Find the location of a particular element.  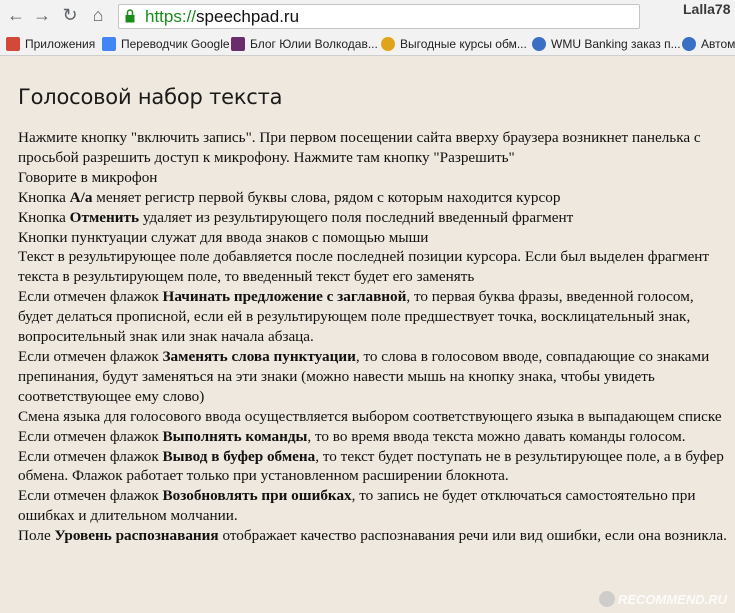

bold-term: Отменить is located at coordinates (104, 217).